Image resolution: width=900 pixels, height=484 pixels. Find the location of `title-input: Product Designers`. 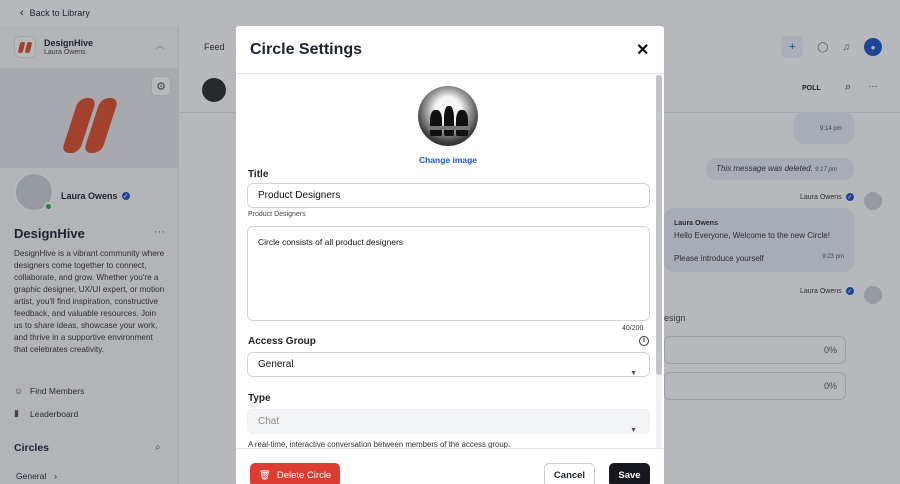

title-input: Product Designers is located at coordinates (448, 195).